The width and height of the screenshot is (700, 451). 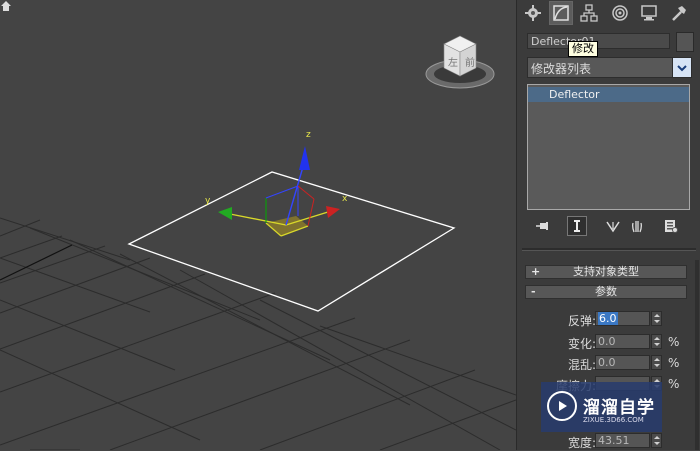 I want to click on gizmo-z-arrow, so click(x=304, y=158).